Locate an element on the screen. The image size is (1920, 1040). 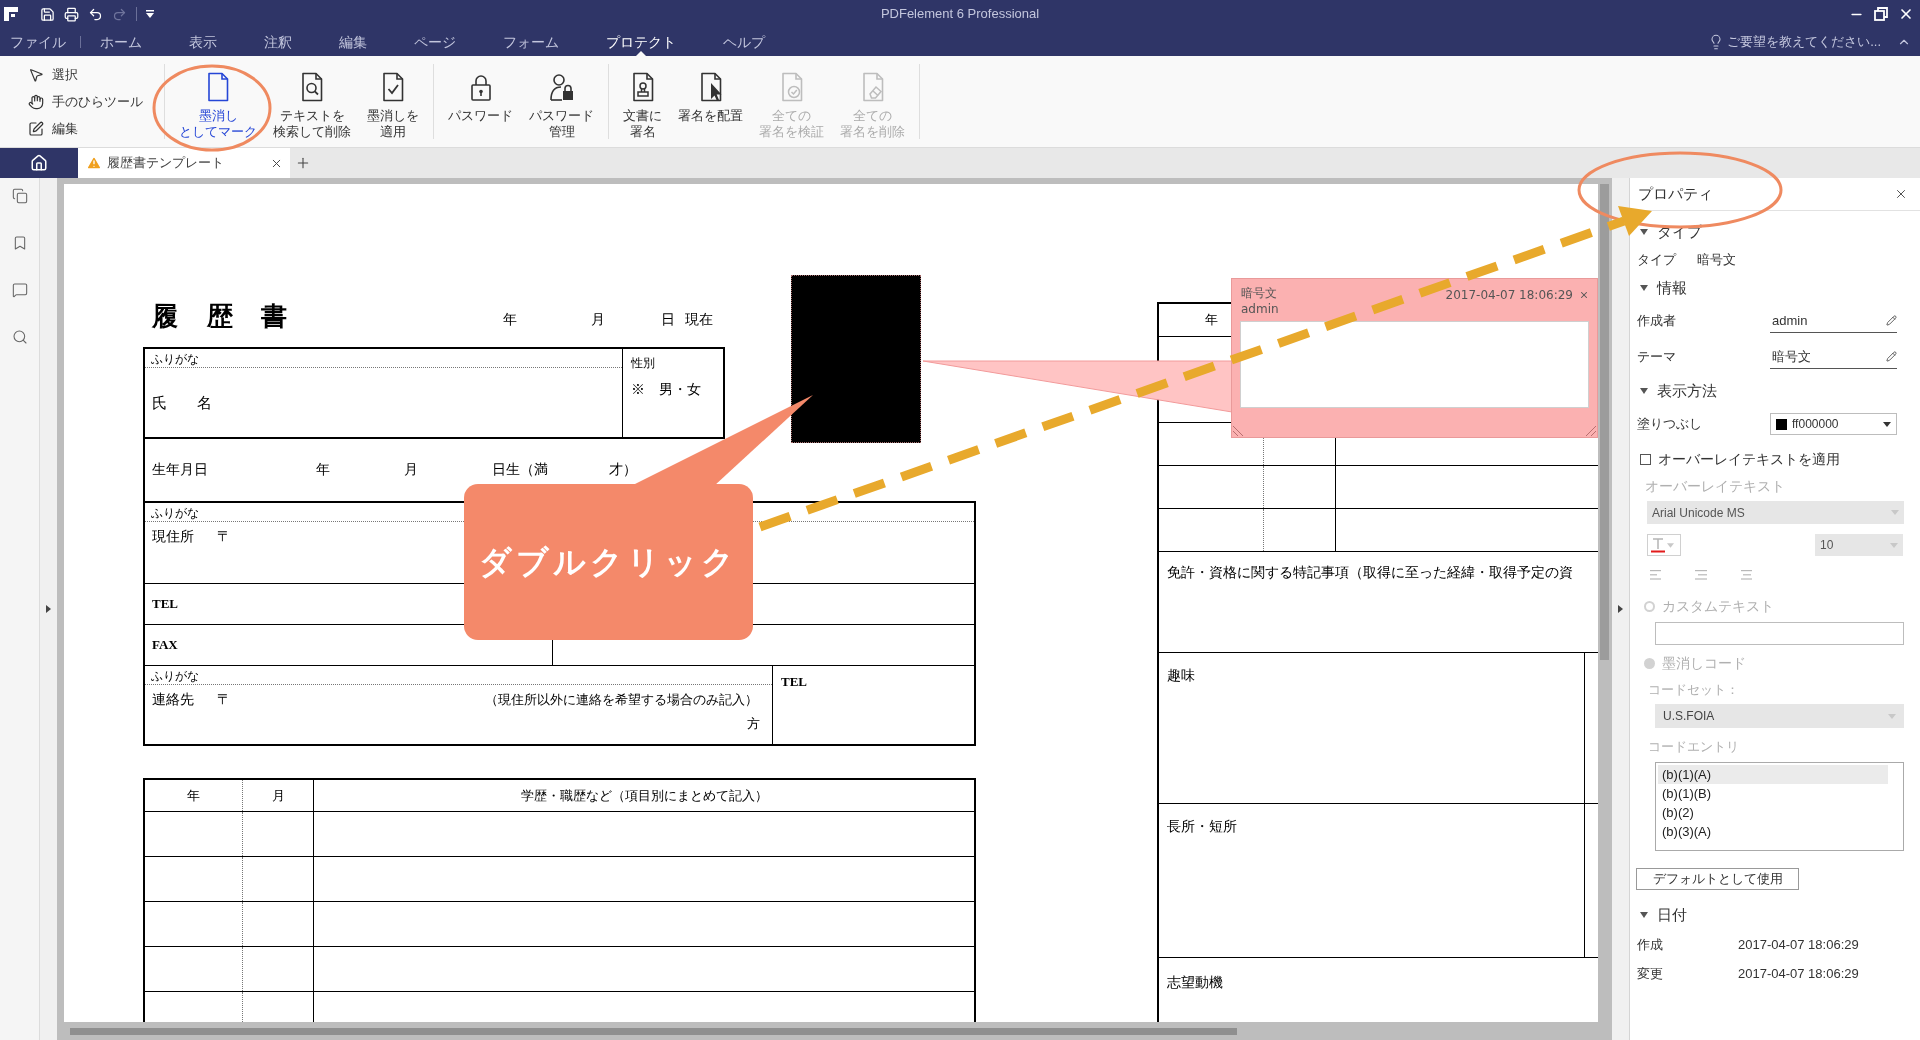
tool-button: 選択 is located at coordinates (53, 75).